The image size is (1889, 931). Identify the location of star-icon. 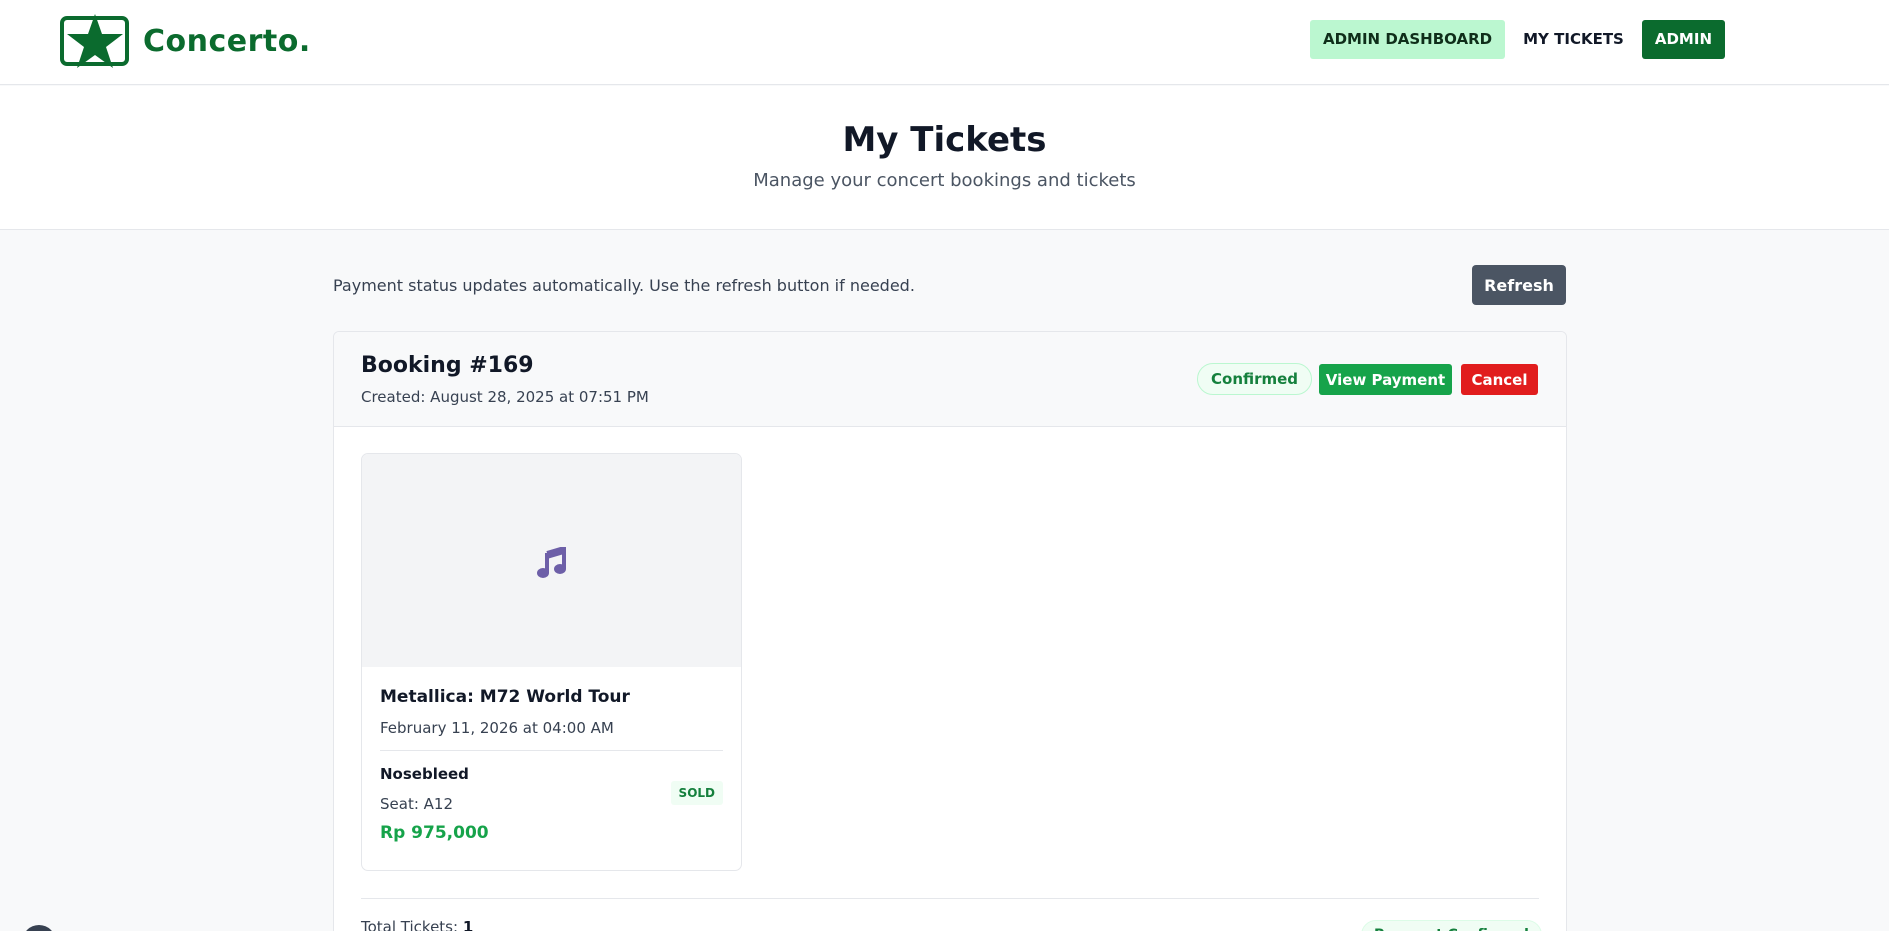
(94, 41).